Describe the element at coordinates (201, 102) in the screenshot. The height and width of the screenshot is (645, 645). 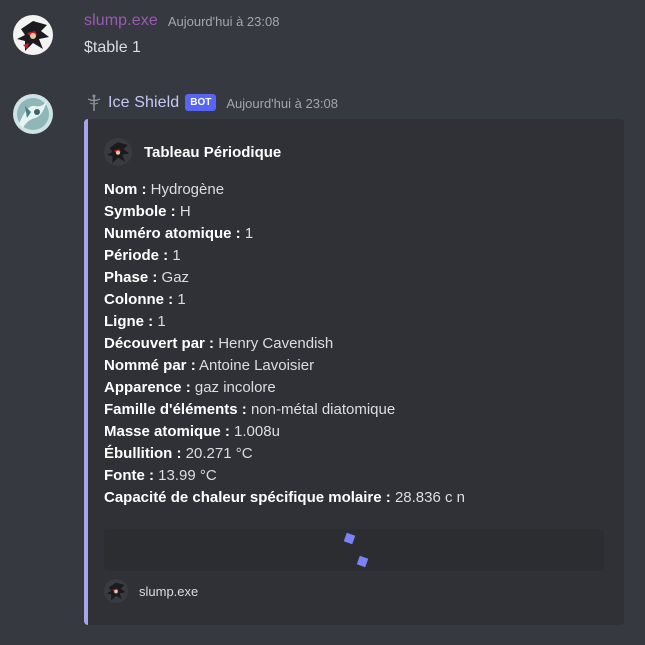
I see `bot-badge: BOT` at that location.